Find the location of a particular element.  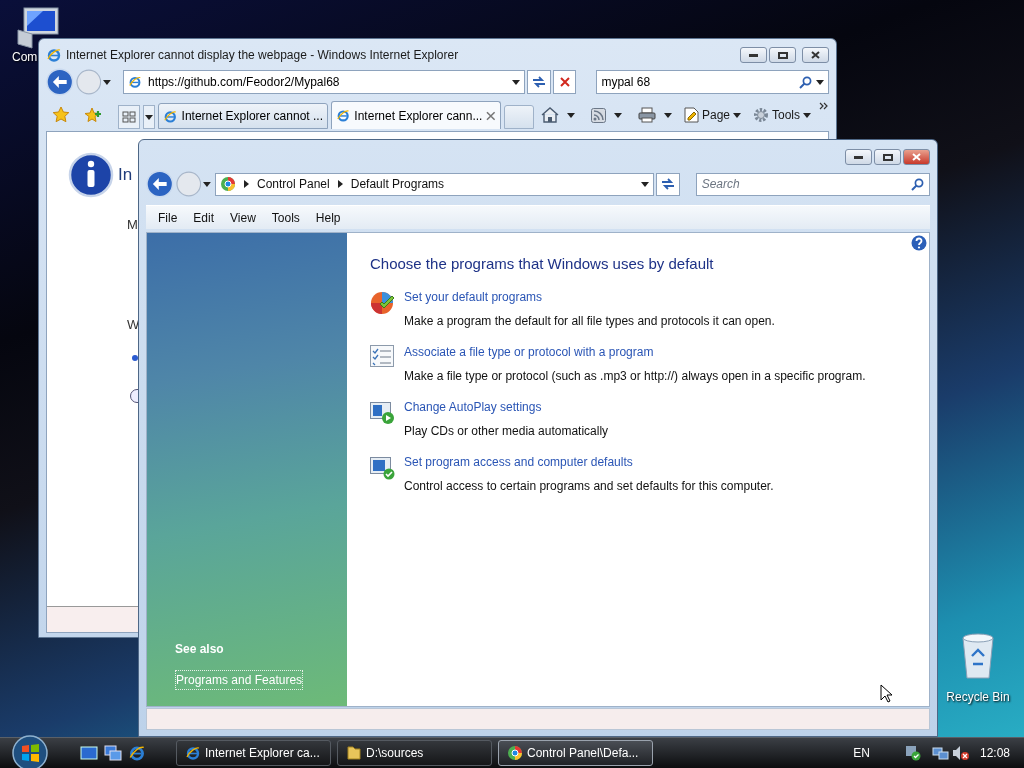

page-heading: Choose the programs that Windows uses by default is located at coordinates (542, 264).